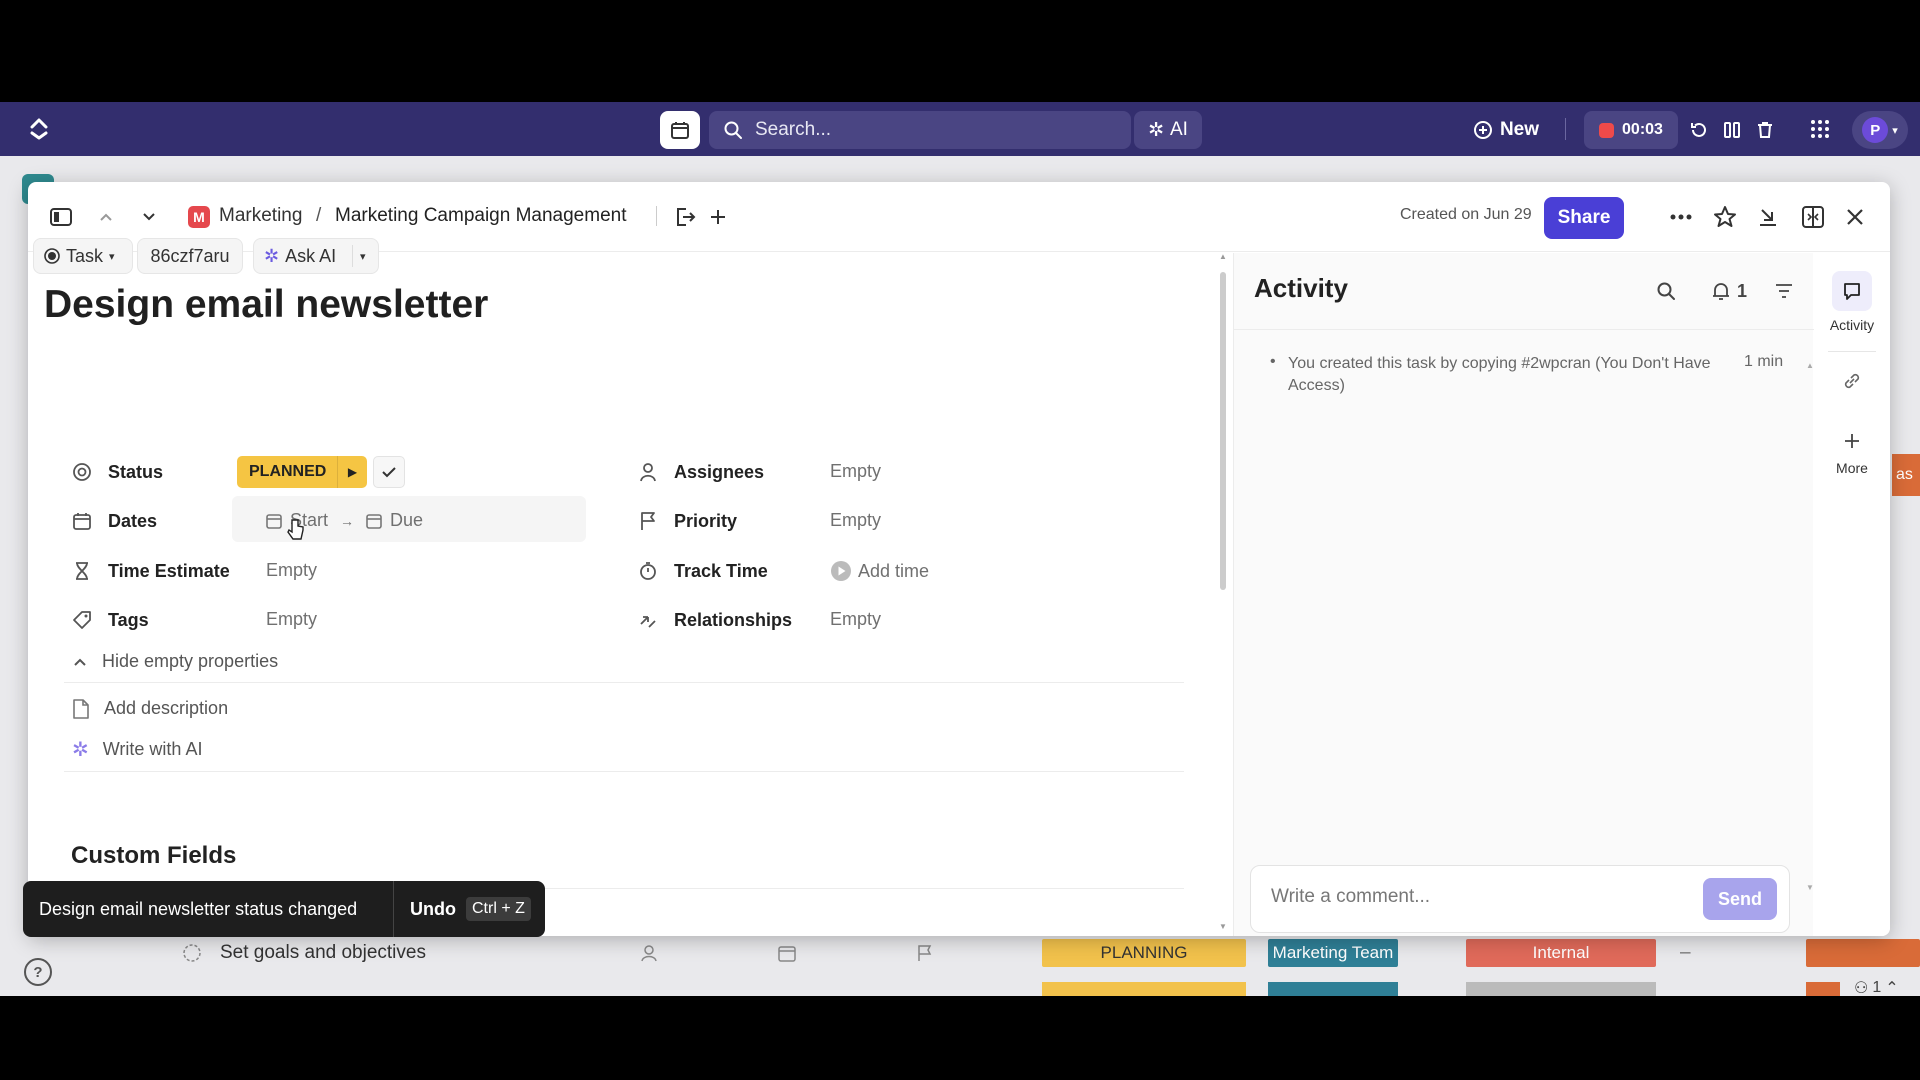 This screenshot has width=1920, height=1080. Describe the element at coordinates (1607, 130) in the screenshot. I see `record-icon` at that location.